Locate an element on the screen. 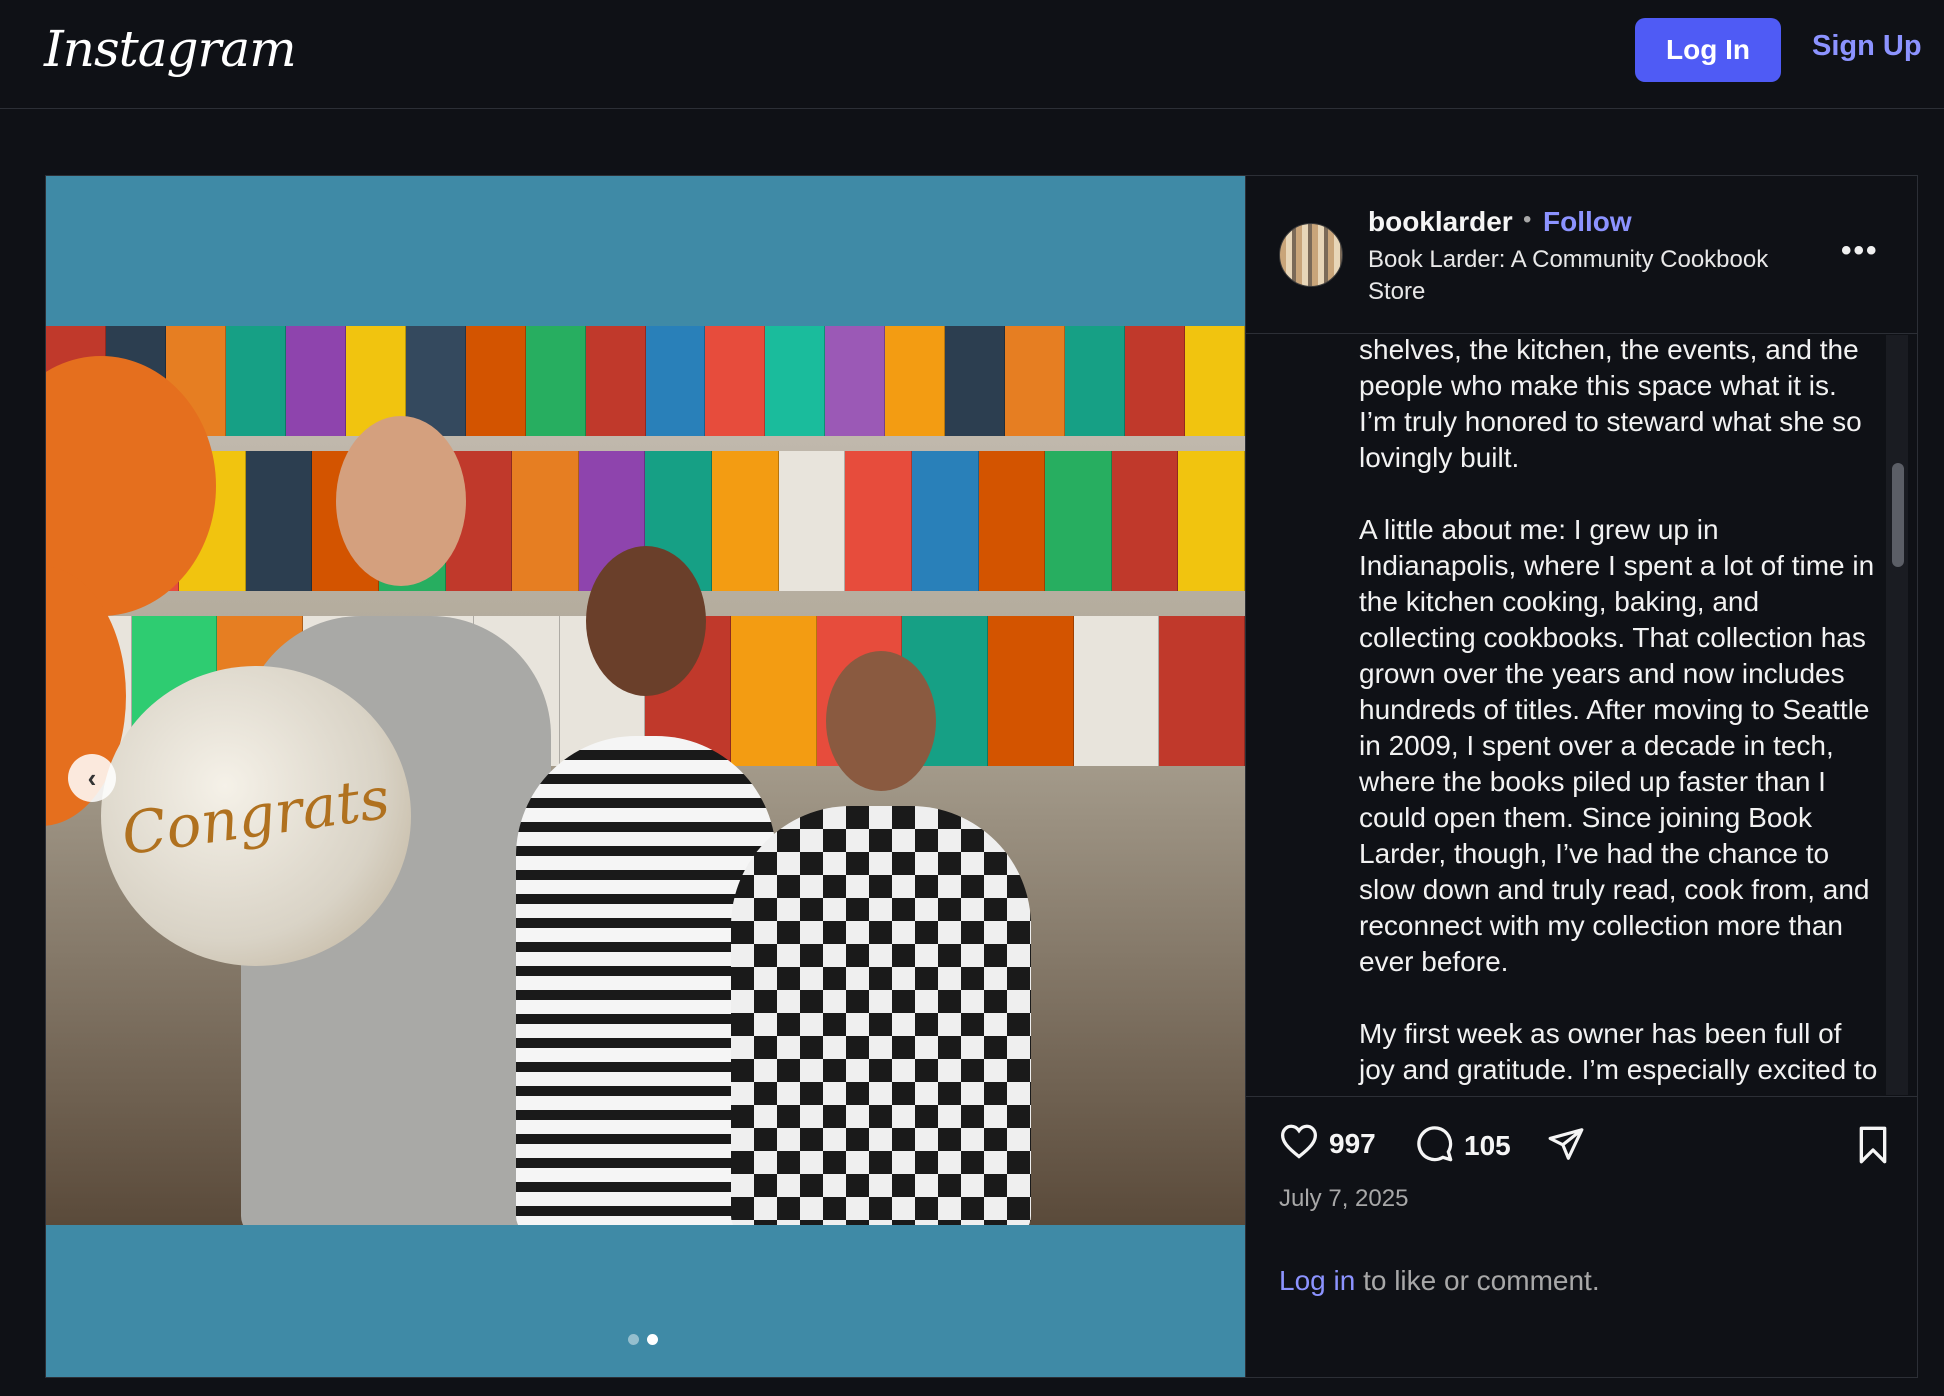 Image resolution: width=1944 pixels, height=1396 pixels. more-icon: ••• is located at coordinates (1860, 251).